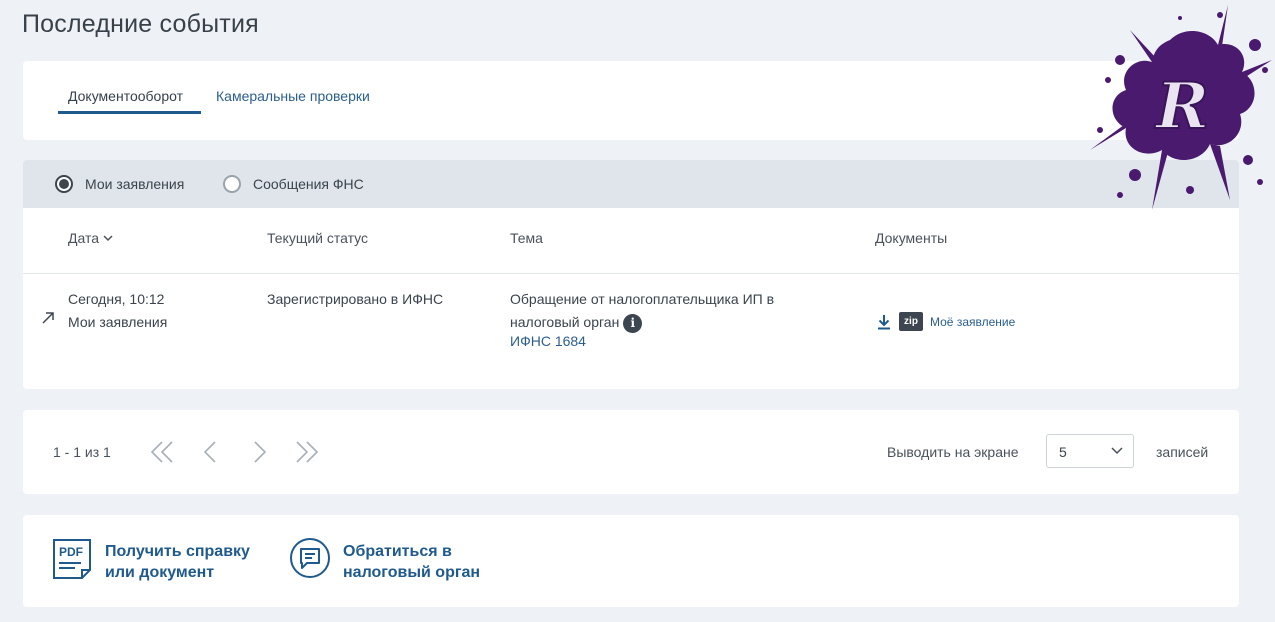  I want to click on get-certificate-button: PDF Получить справку или документ, so click(150, 560).